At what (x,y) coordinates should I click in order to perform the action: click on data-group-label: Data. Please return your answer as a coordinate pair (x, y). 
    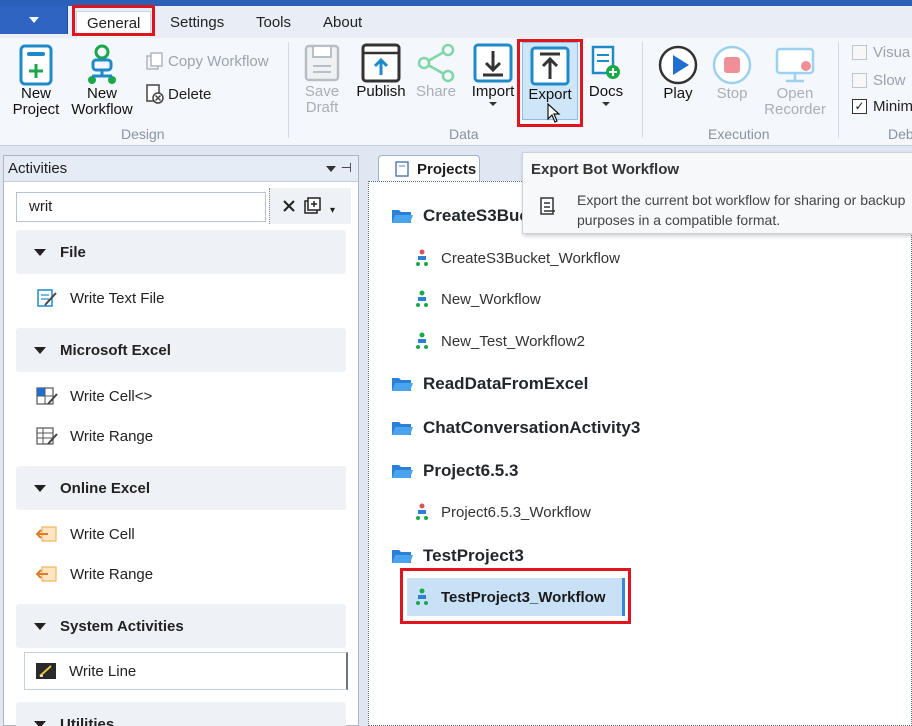
    Looking at the image, I should click on (464, 134).